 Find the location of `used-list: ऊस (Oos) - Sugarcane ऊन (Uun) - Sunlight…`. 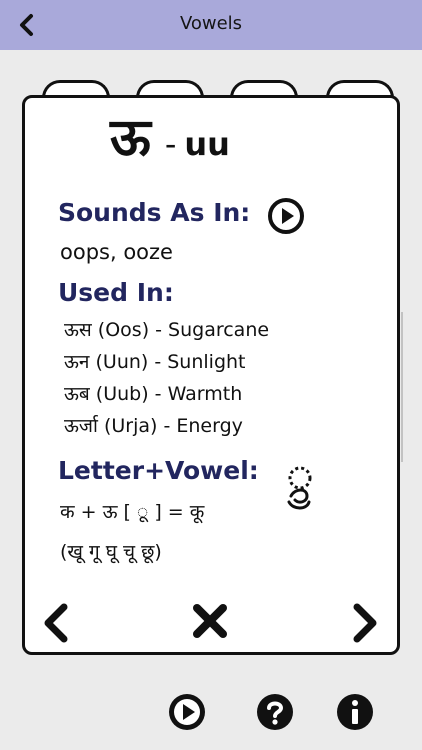

used-list: ऊस (Oos) - Sugarcane ऊन (Uun) - Sunlight… is located at coordinates (166, 382).